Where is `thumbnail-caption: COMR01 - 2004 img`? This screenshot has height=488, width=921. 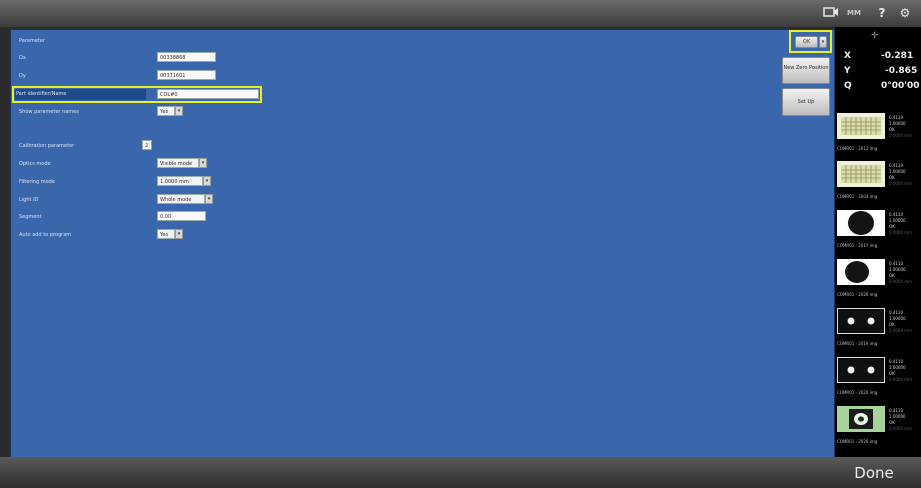
thumbnail-caption: COMR01 - 2004 img is located at coordinates (857, 196).